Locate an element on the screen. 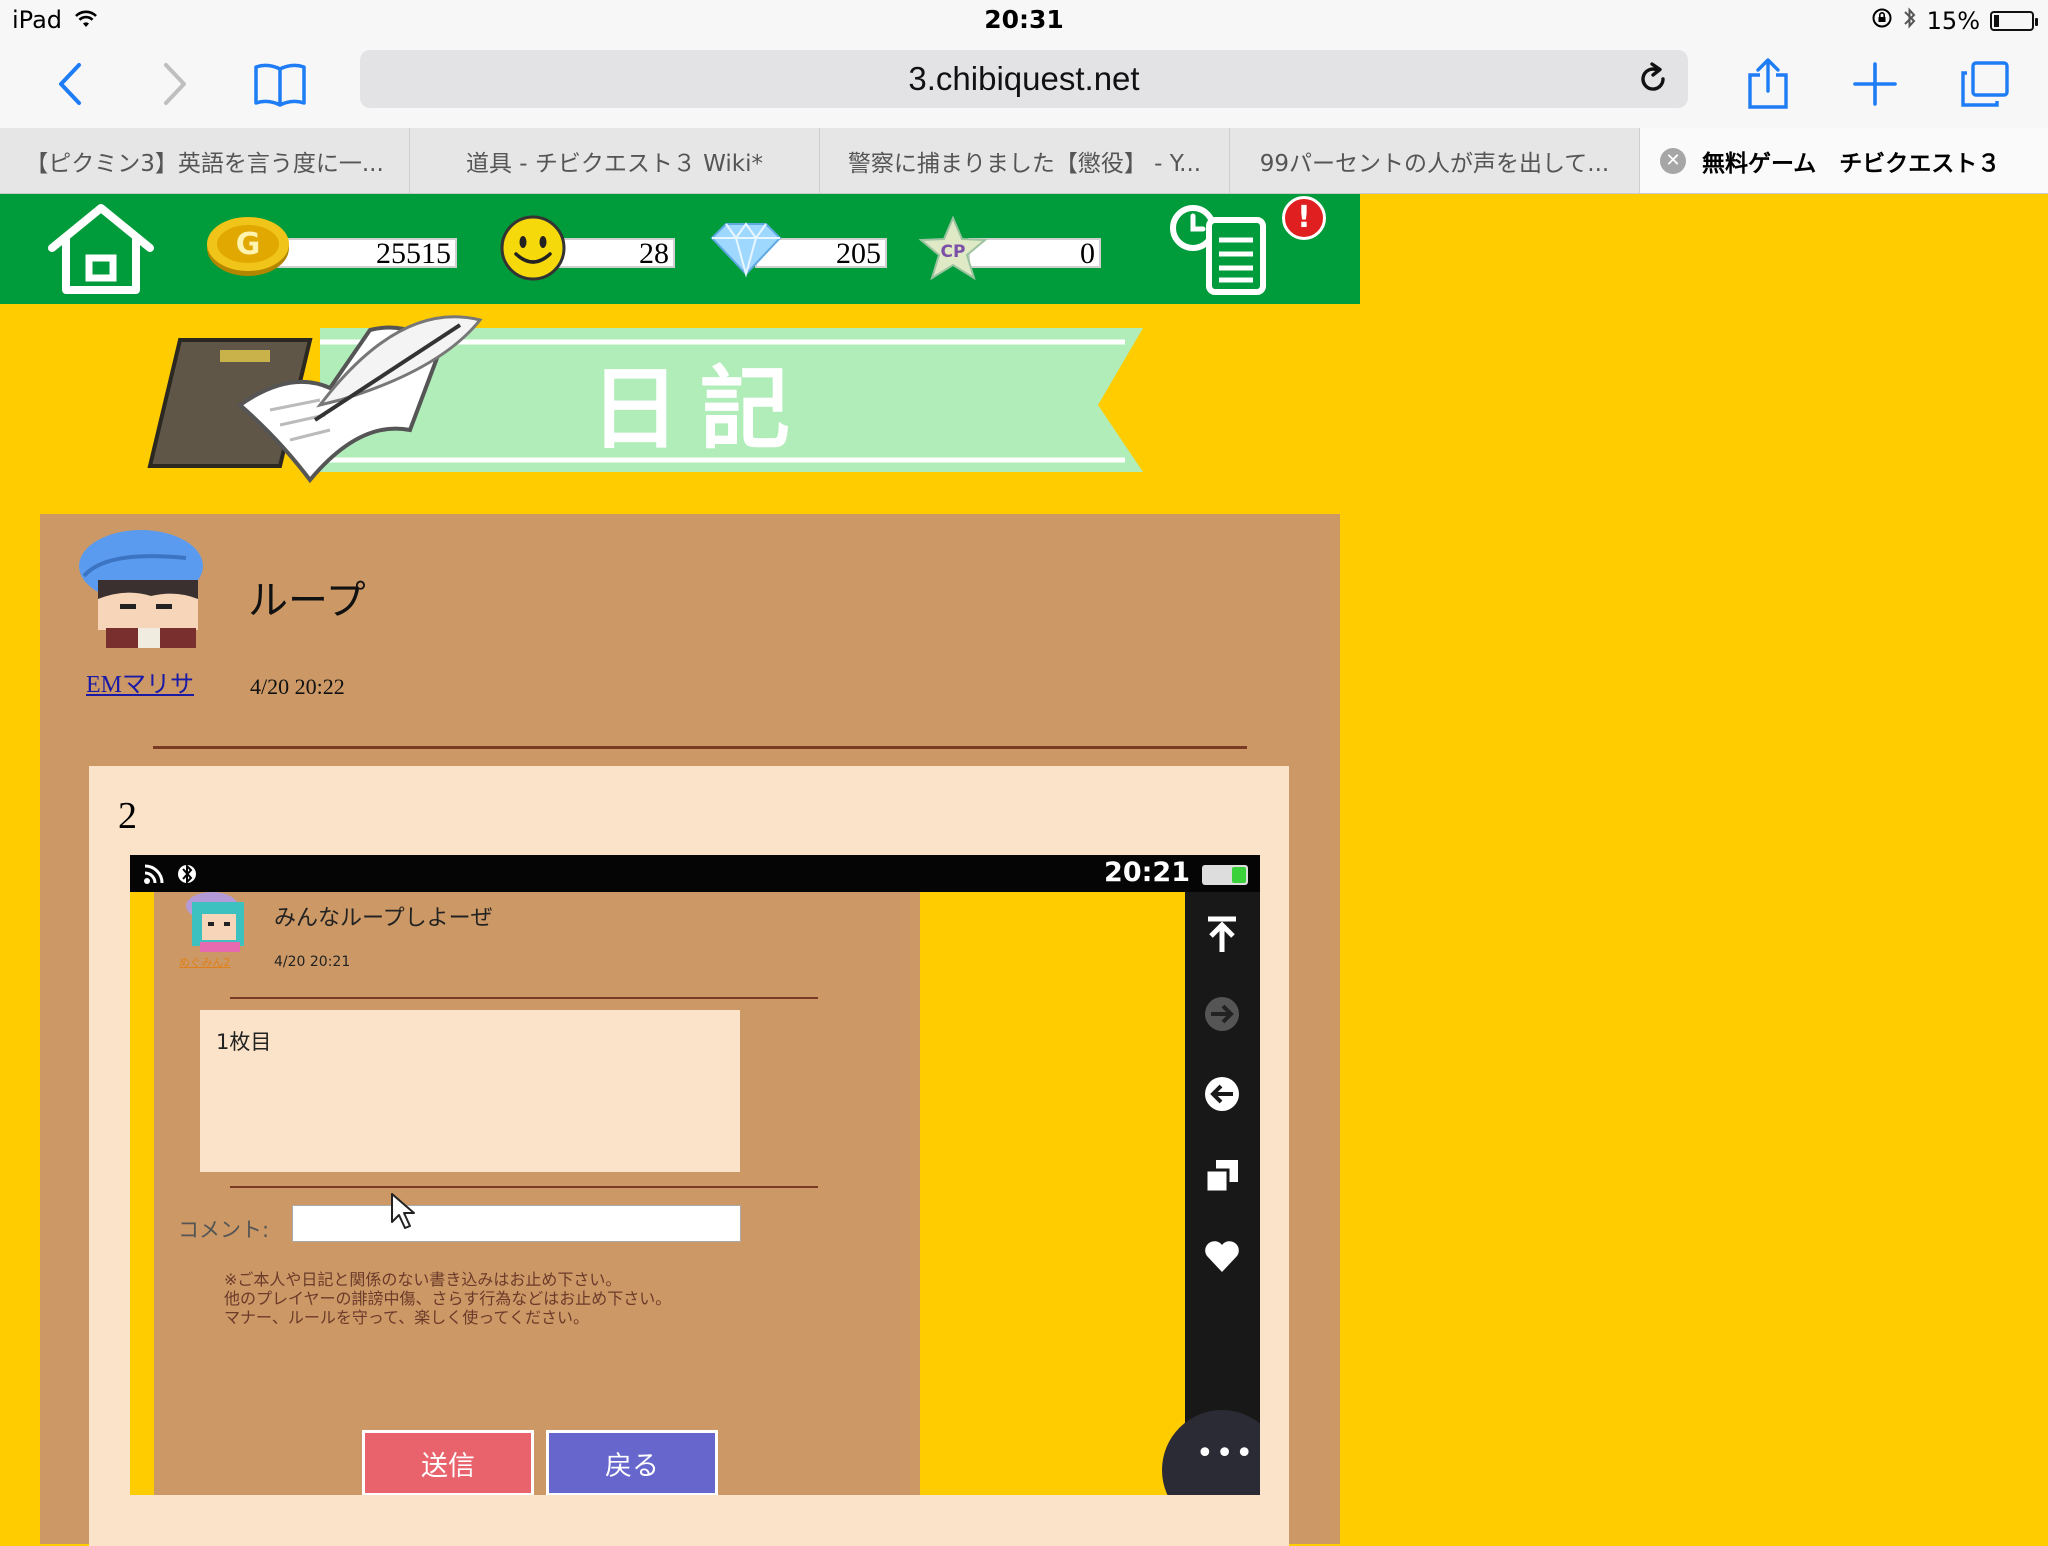  rotation-lock-icon is located at coordinates (1882, 21).